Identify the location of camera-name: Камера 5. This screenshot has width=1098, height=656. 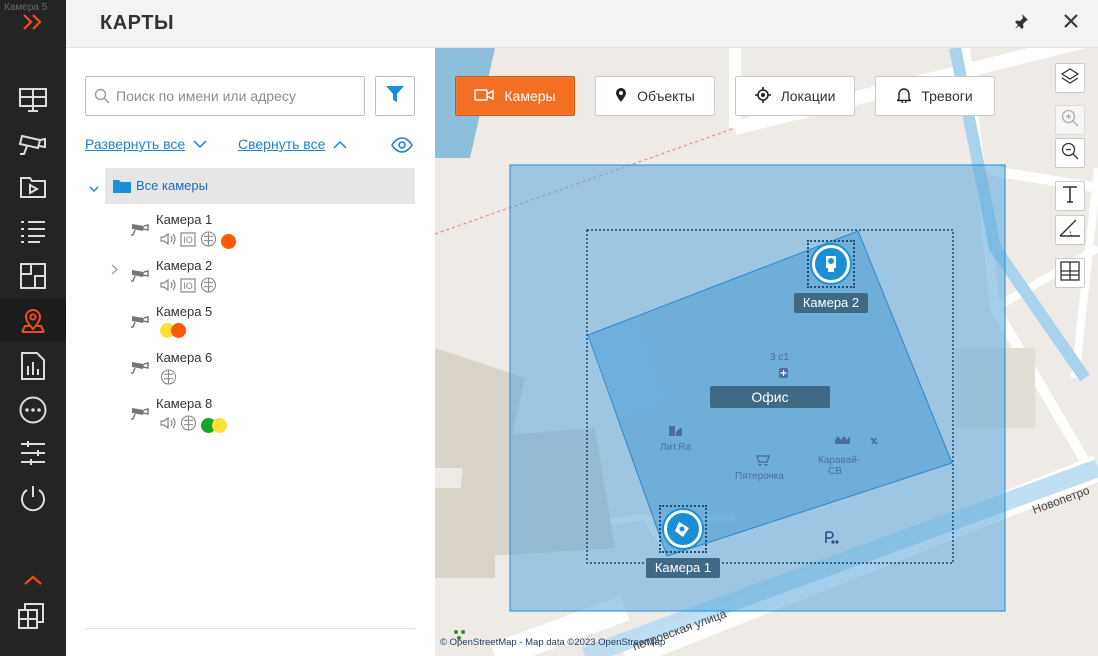
(184, 311).